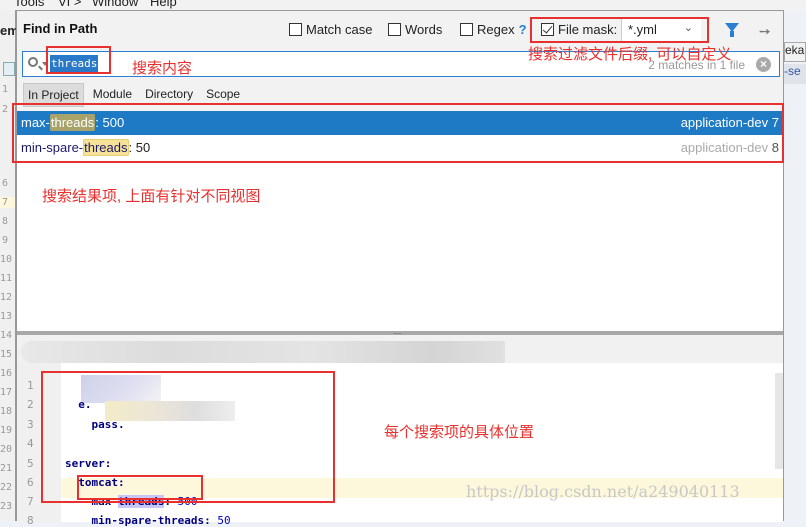  I want to click on regex-label: Regex, so click(496, 29).